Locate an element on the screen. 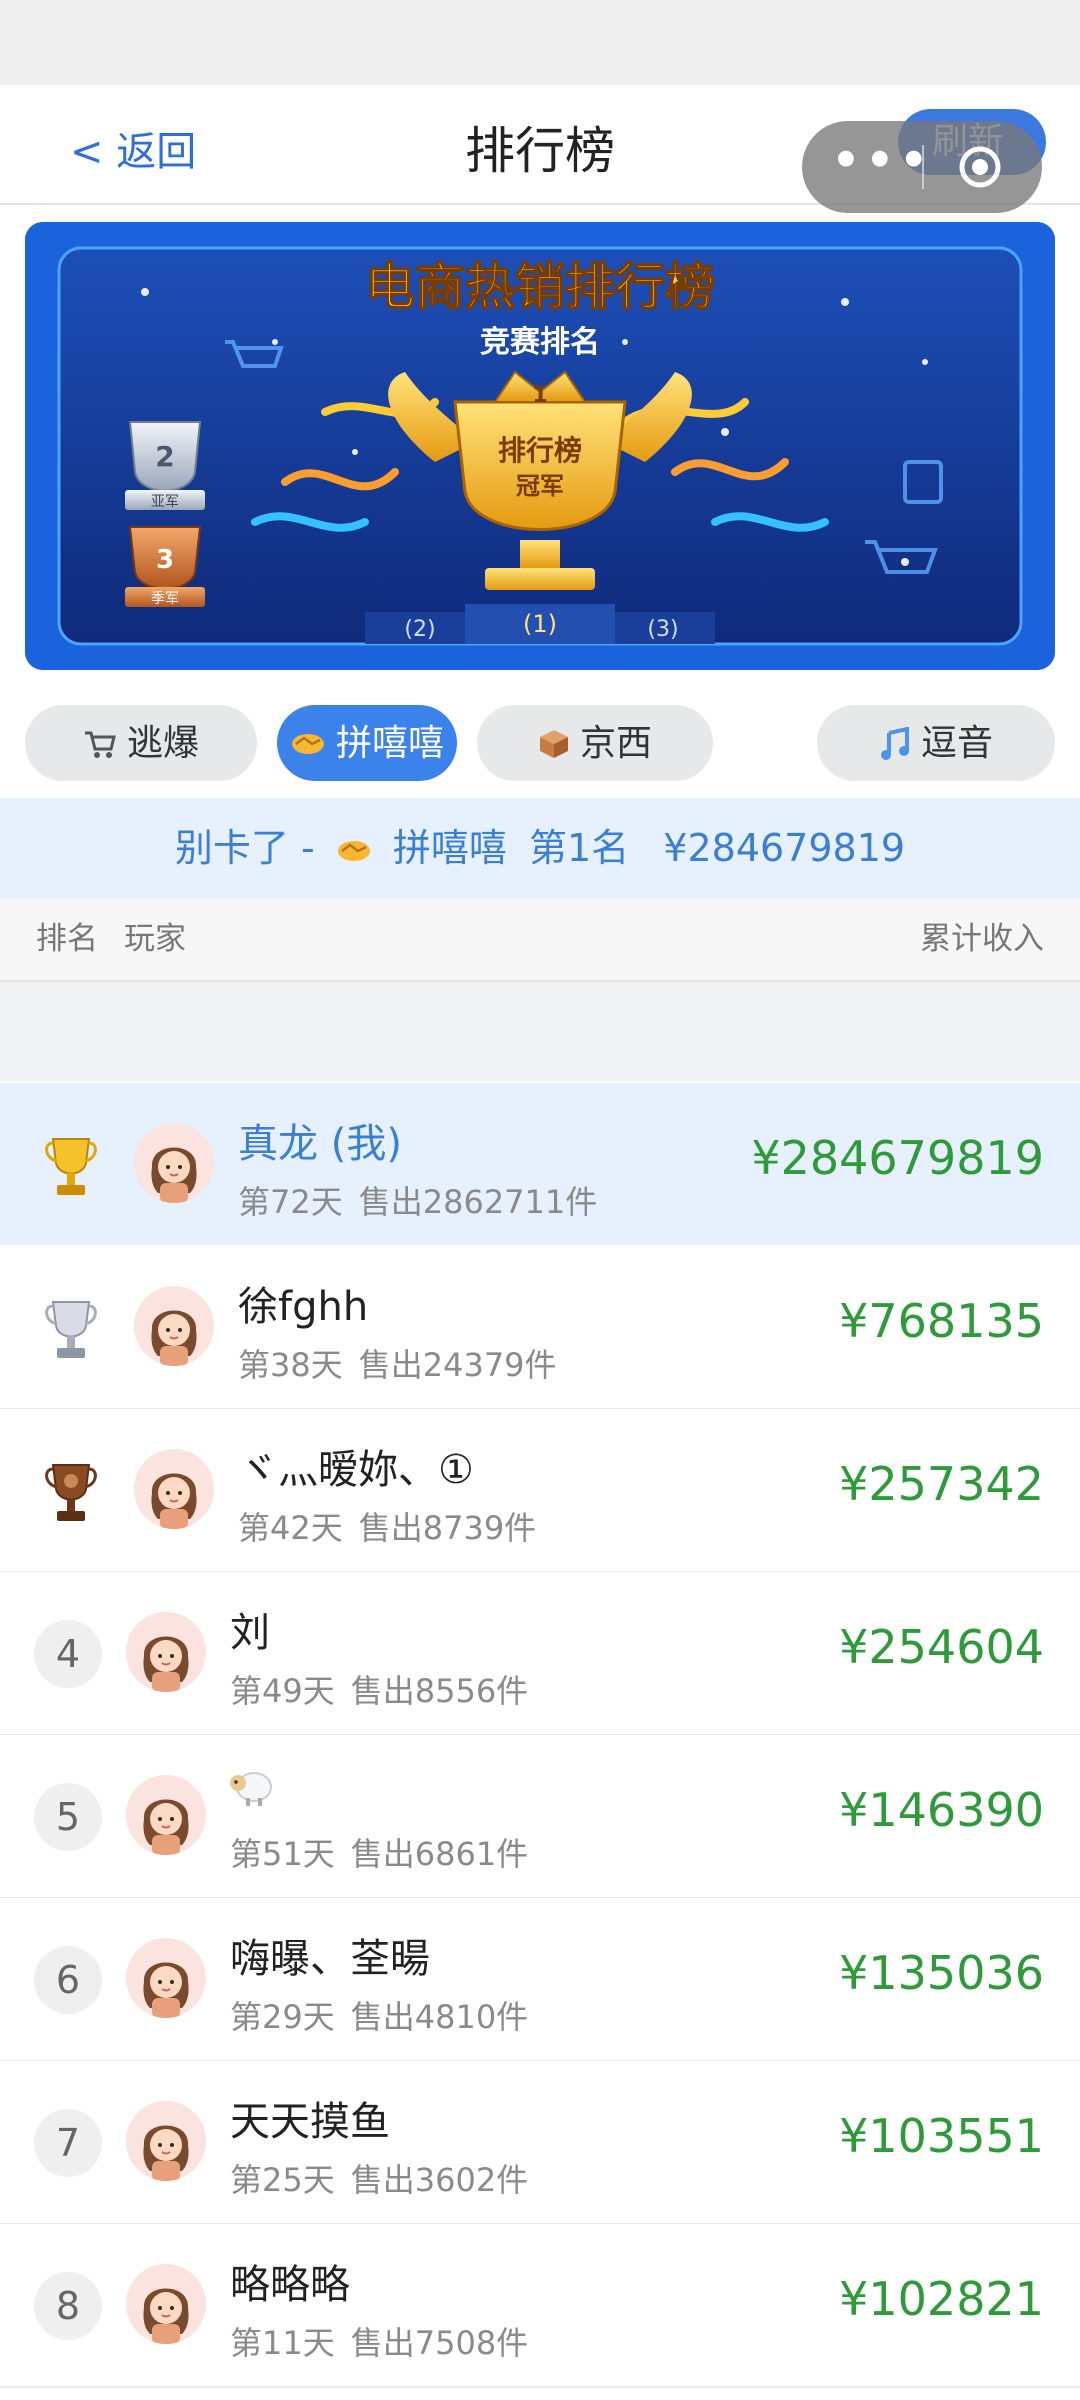 This screenshot has width=1080, height=2400. player-day: 第25天 is located at coordinates (282, 2180).